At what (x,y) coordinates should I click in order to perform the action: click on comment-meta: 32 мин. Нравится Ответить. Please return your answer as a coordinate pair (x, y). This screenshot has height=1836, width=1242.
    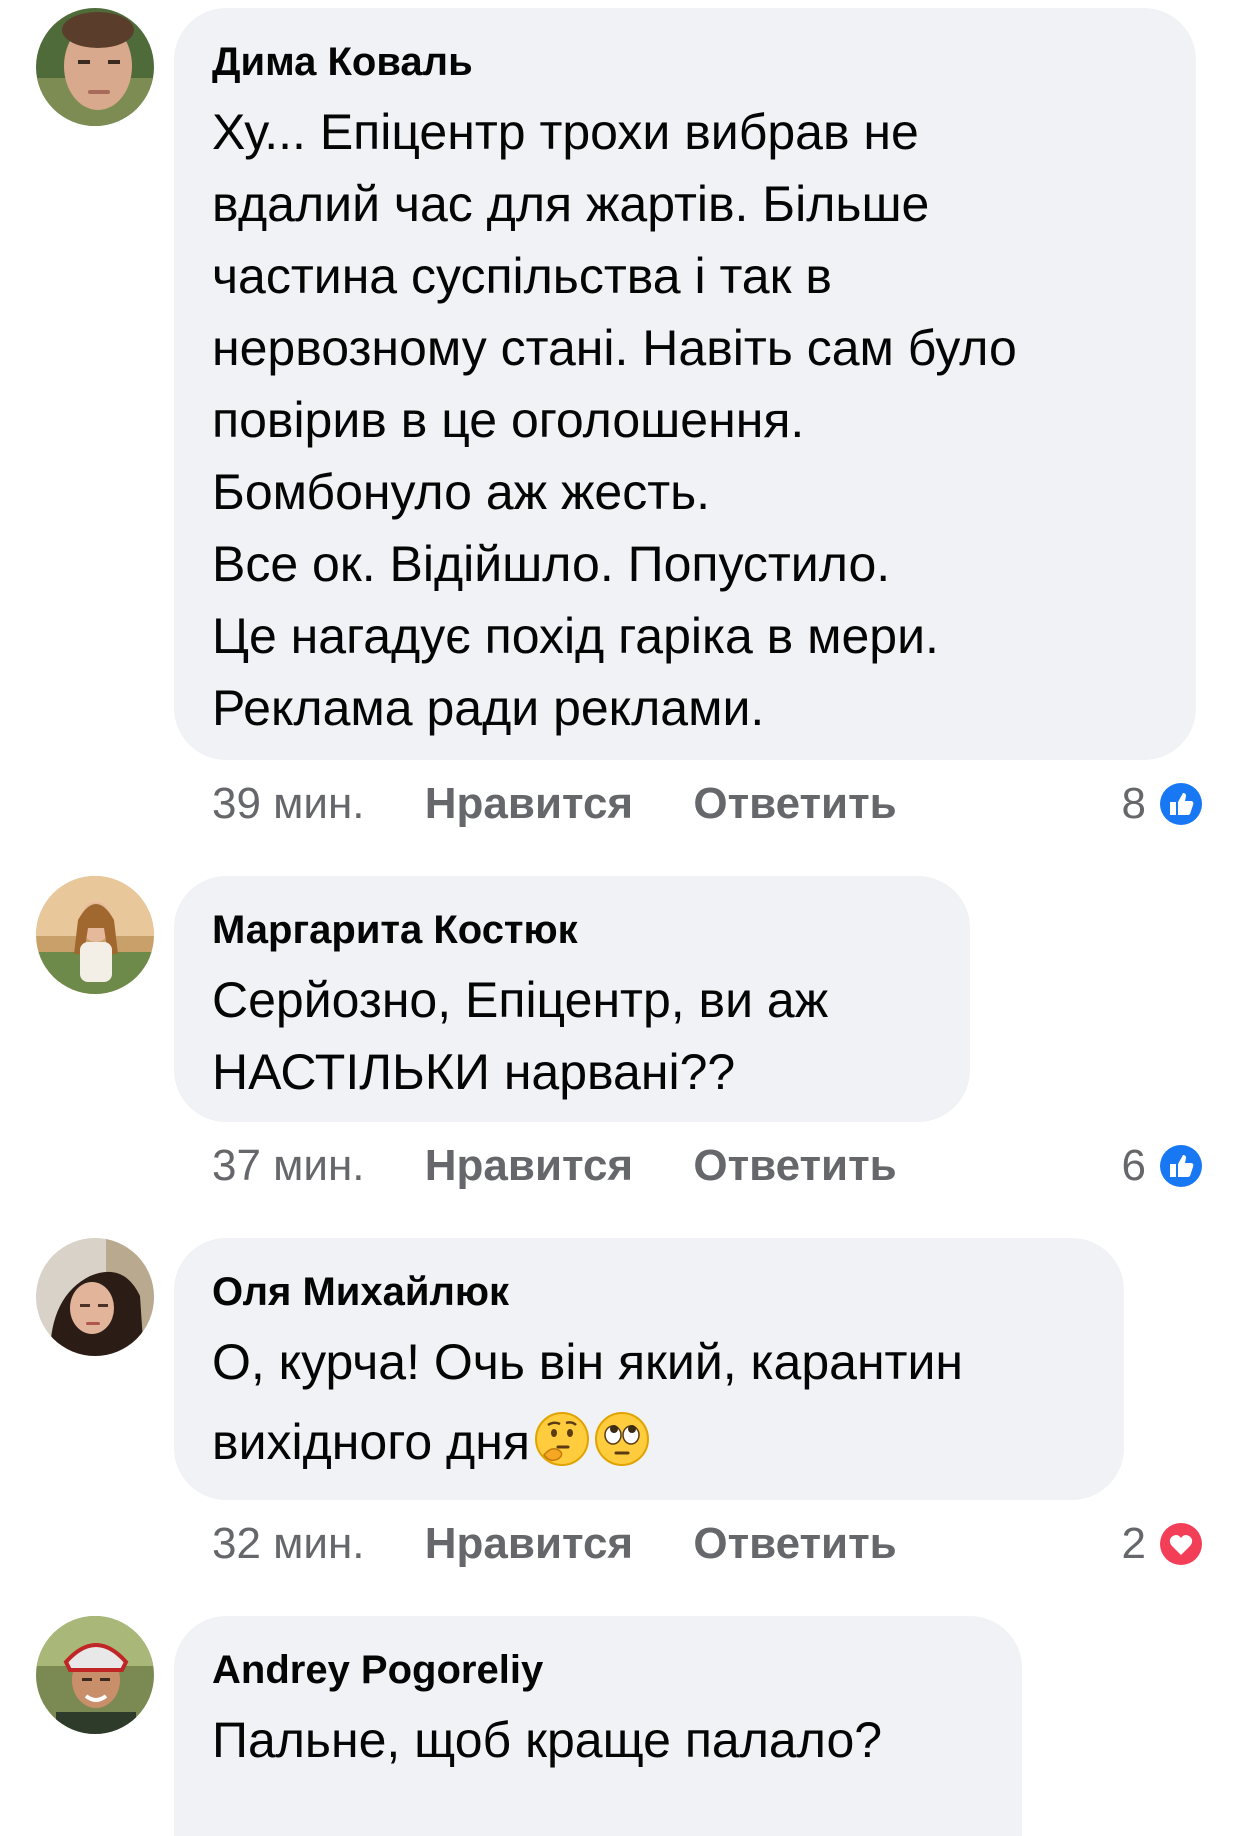
    Looking at the image, I should click on (554, 1544).